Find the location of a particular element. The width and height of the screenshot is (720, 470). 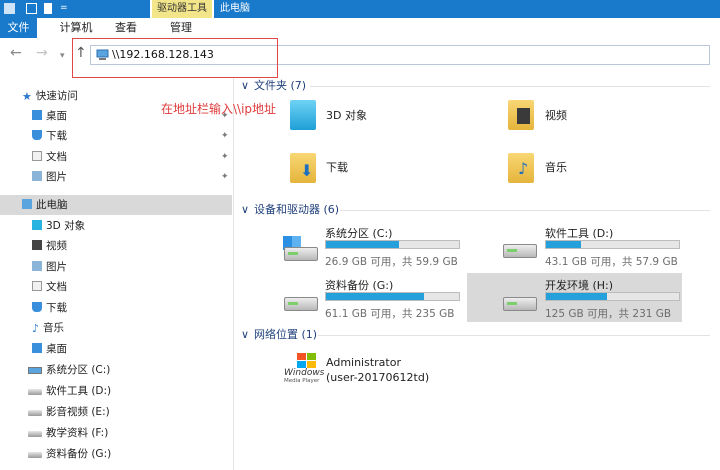

annotation-text: 在地址栏输入\\ip地址 is located at coordinates (219, 109).